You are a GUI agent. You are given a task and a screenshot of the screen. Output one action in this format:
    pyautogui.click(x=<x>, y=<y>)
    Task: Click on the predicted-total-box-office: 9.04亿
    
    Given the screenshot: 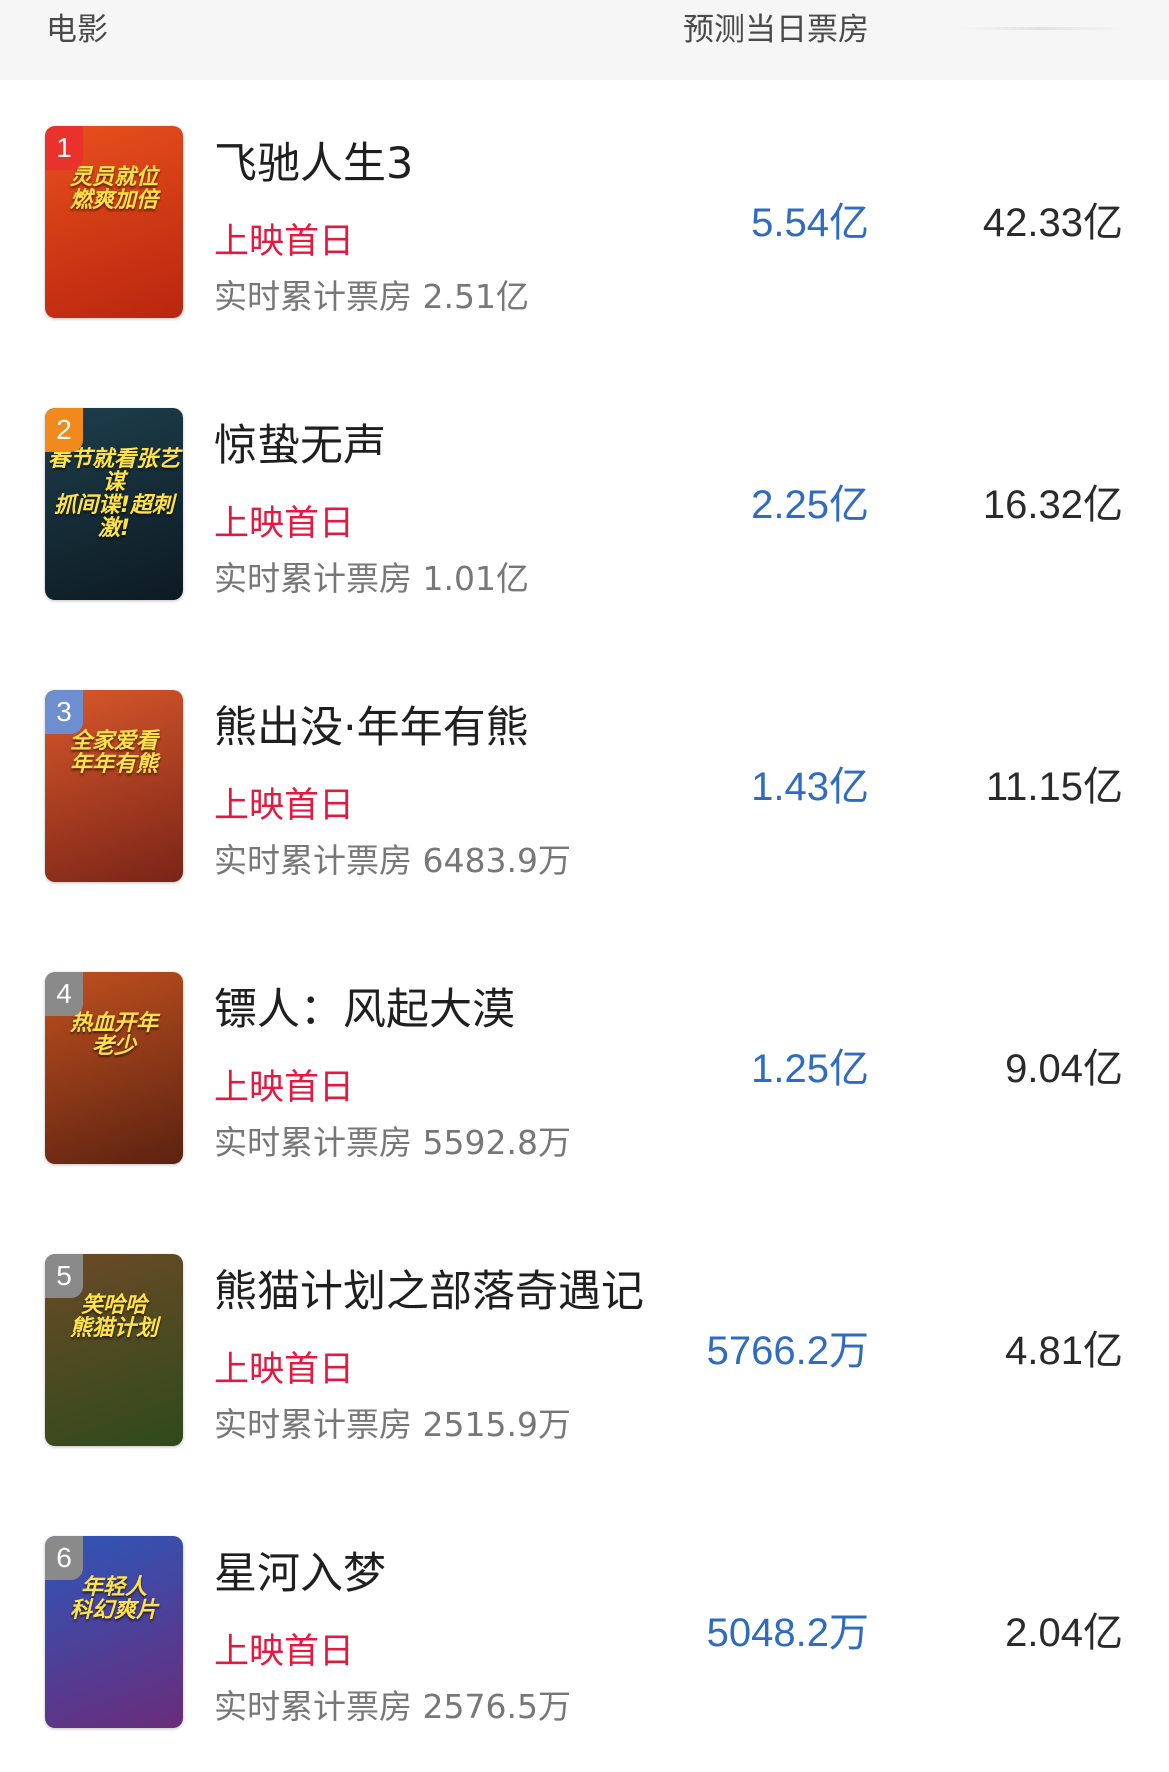 What is the action you would take?
    pyautogui.click(x=1064, y=1069)
    